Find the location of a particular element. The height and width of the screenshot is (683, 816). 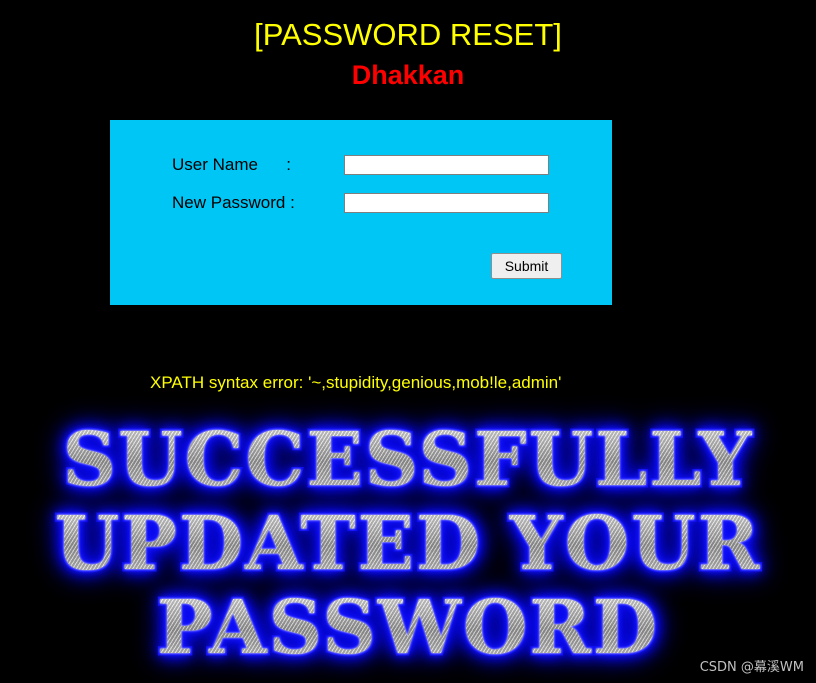

banner-line-1-wrap: SUCCESSFULLY SUCCESSFULLY is located at coordinates (408, 460).